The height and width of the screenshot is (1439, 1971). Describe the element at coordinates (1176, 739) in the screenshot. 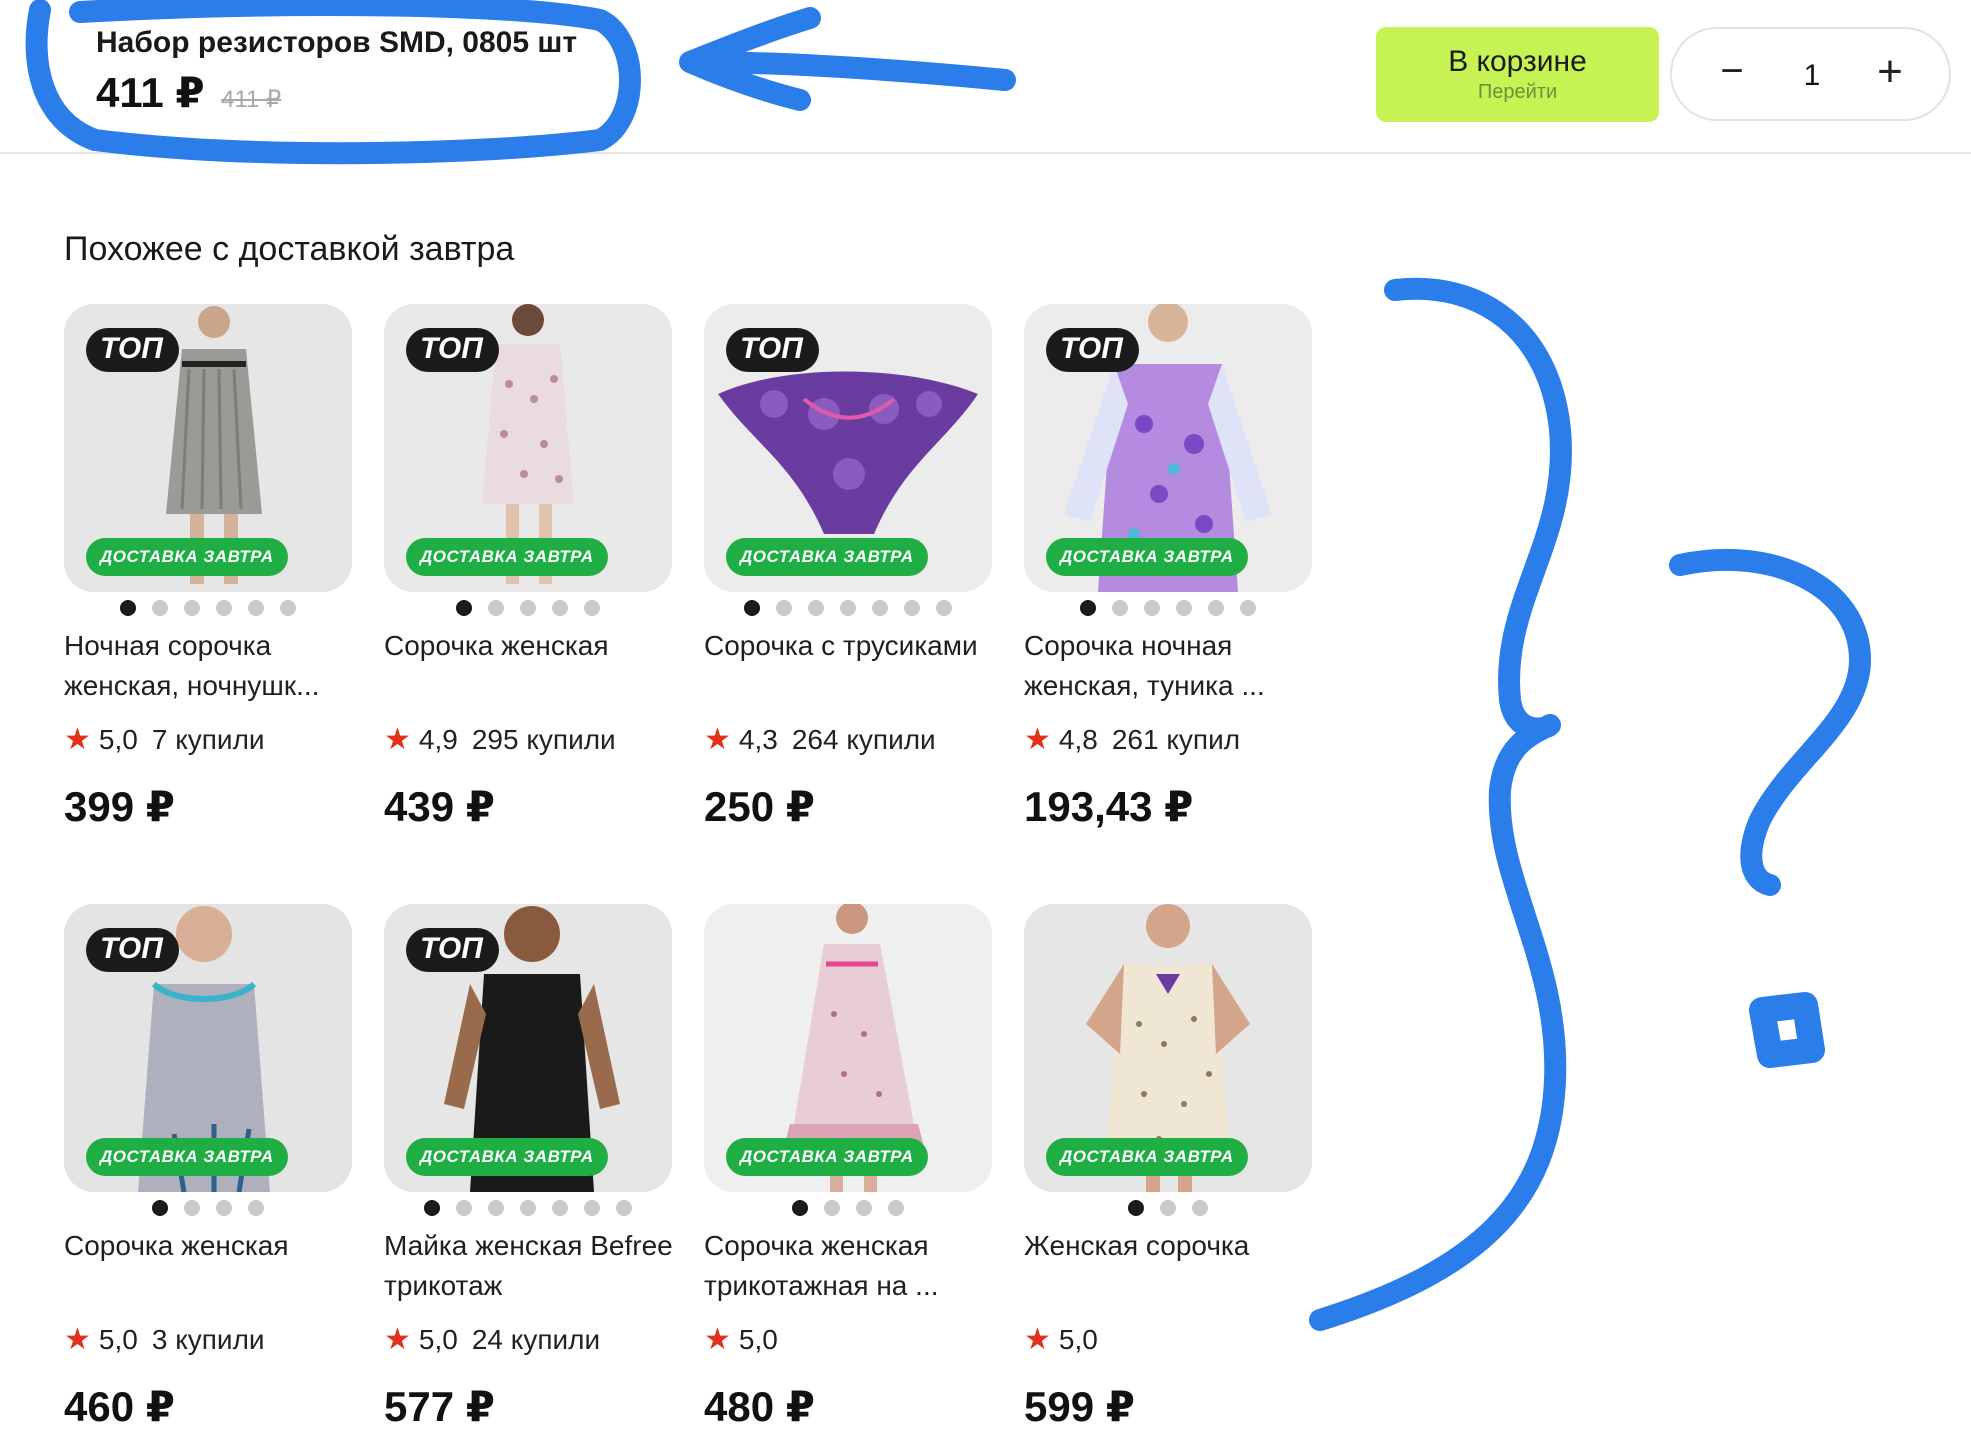

I see `purchase-count: 261 купил` at that location.